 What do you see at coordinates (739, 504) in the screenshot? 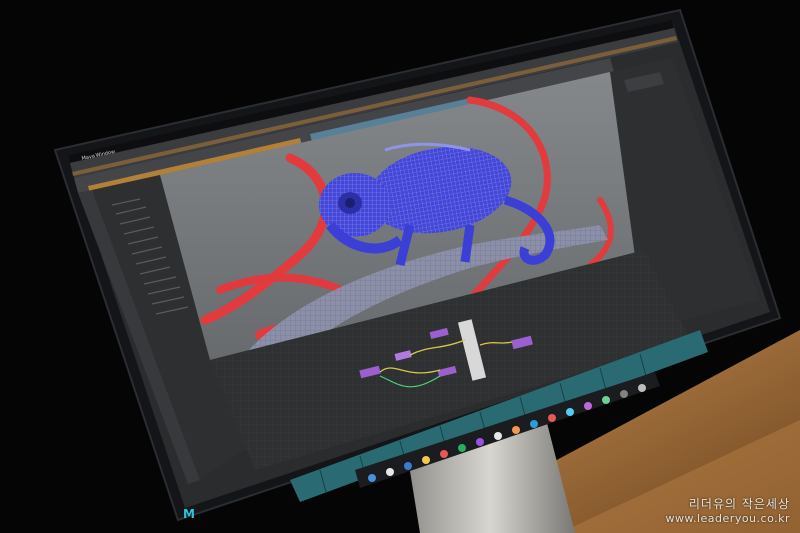
I see `watermark-title: 리더유의 작은세상` at bounding box center [739, 504].